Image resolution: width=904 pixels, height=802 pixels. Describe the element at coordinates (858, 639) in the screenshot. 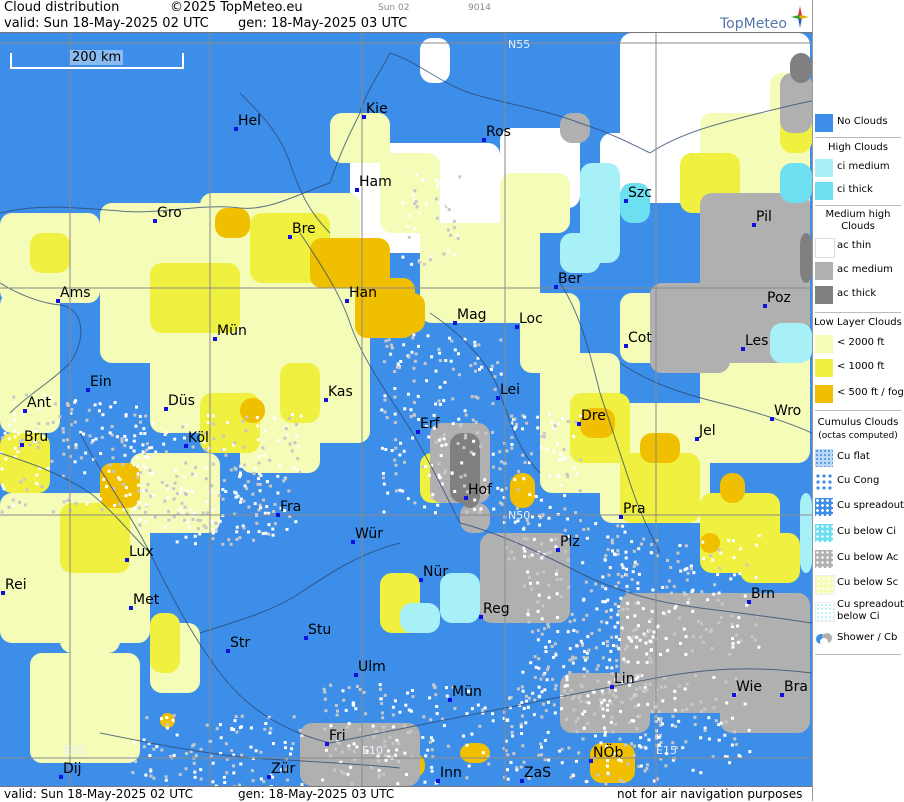

I see `legend-shower: Shower / Cb` at that location.